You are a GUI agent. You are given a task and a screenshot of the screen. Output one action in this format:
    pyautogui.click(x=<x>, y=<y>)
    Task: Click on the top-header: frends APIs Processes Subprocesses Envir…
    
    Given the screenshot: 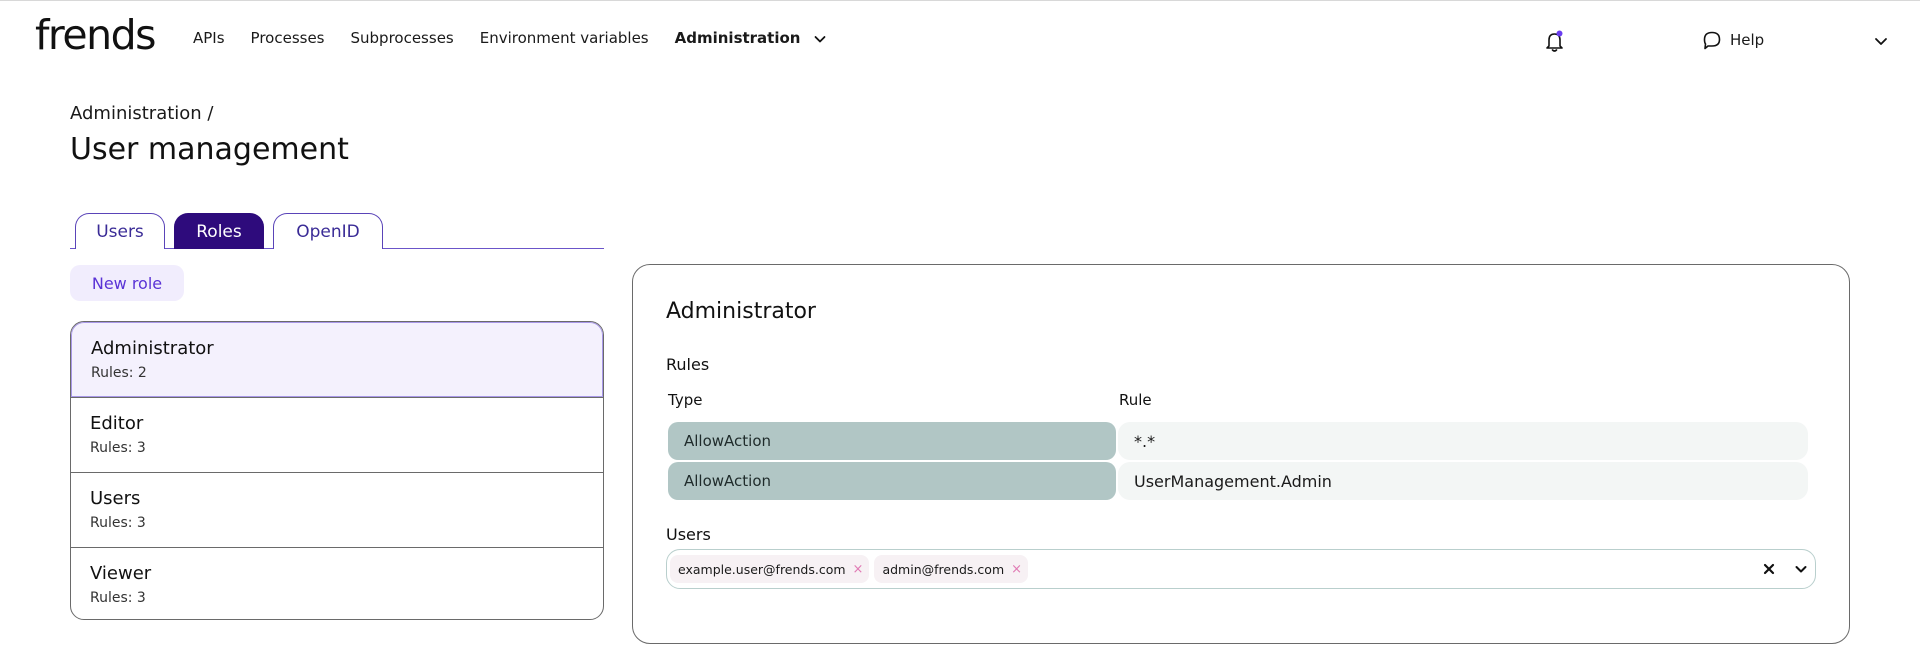 What is the action you would take?
    pyautogui.click(x=960, y=40)
    